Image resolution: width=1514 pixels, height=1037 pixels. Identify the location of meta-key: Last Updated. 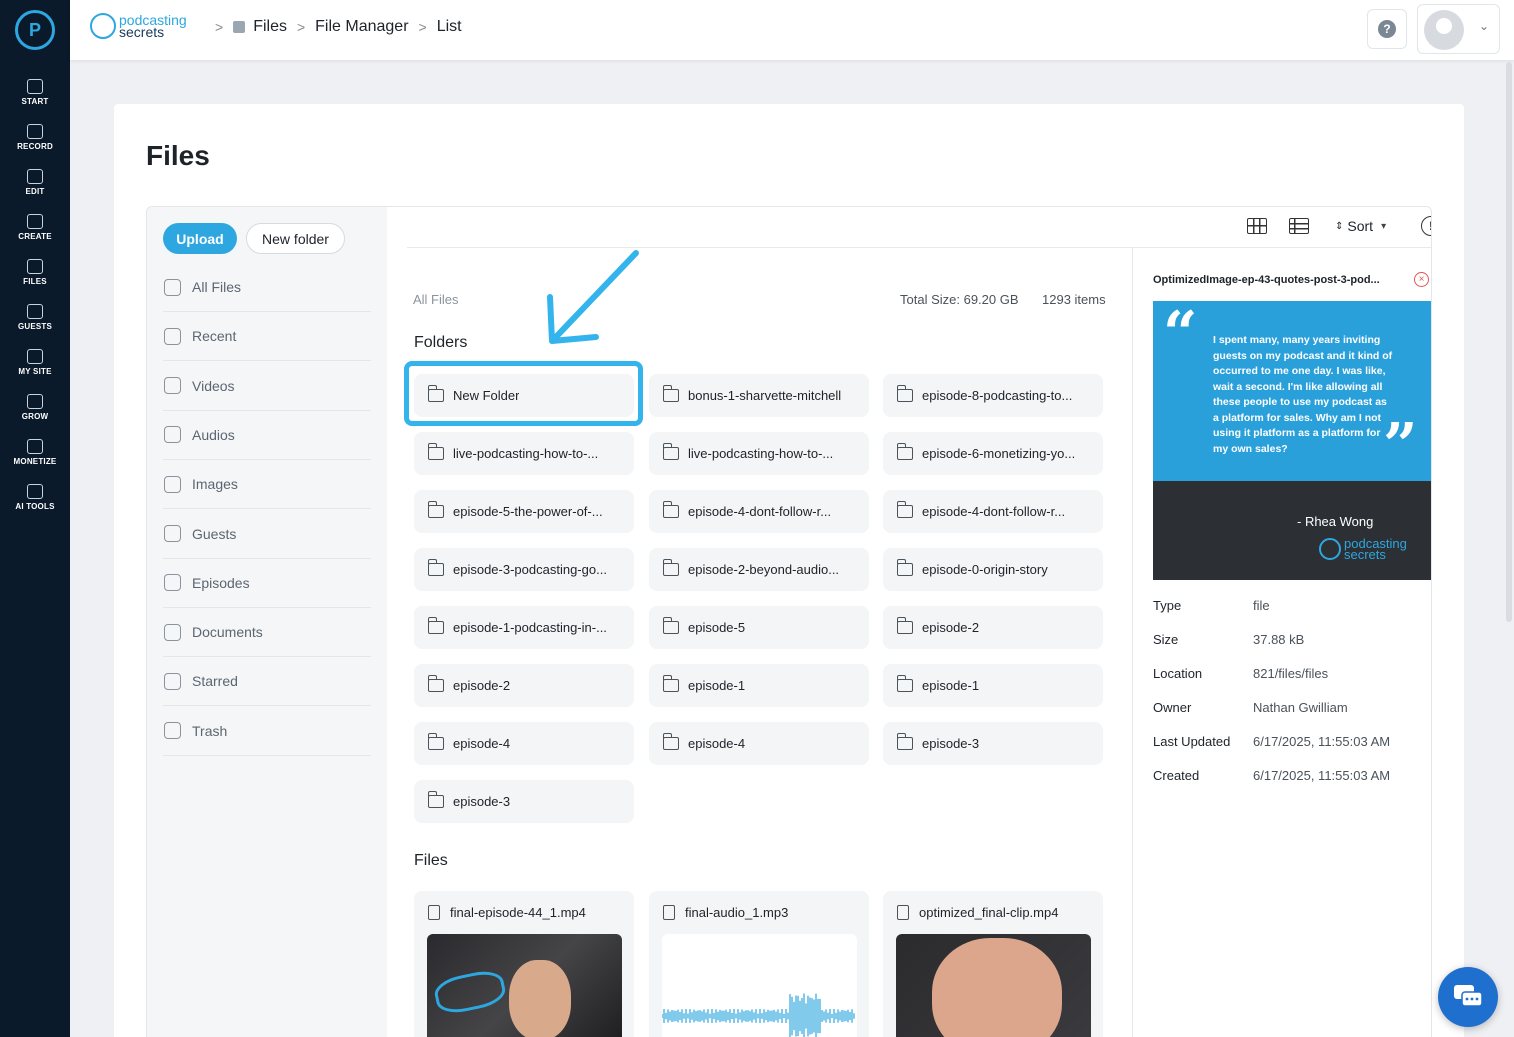
(1192, 741).